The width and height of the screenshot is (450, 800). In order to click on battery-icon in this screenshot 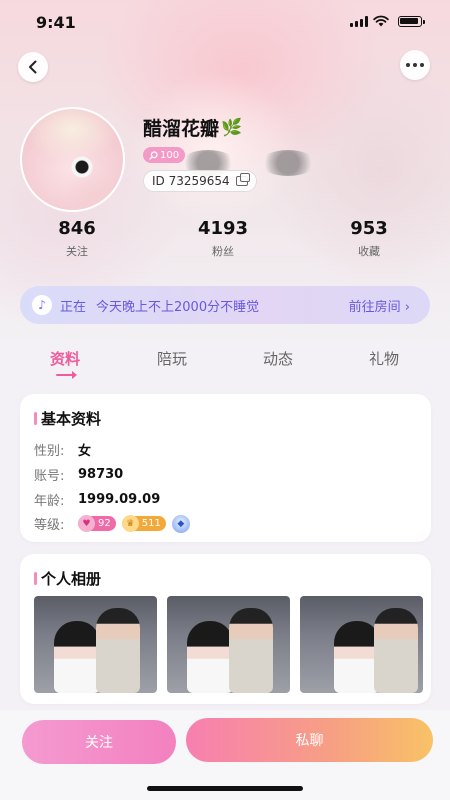, I will do `click(411, 21)`.